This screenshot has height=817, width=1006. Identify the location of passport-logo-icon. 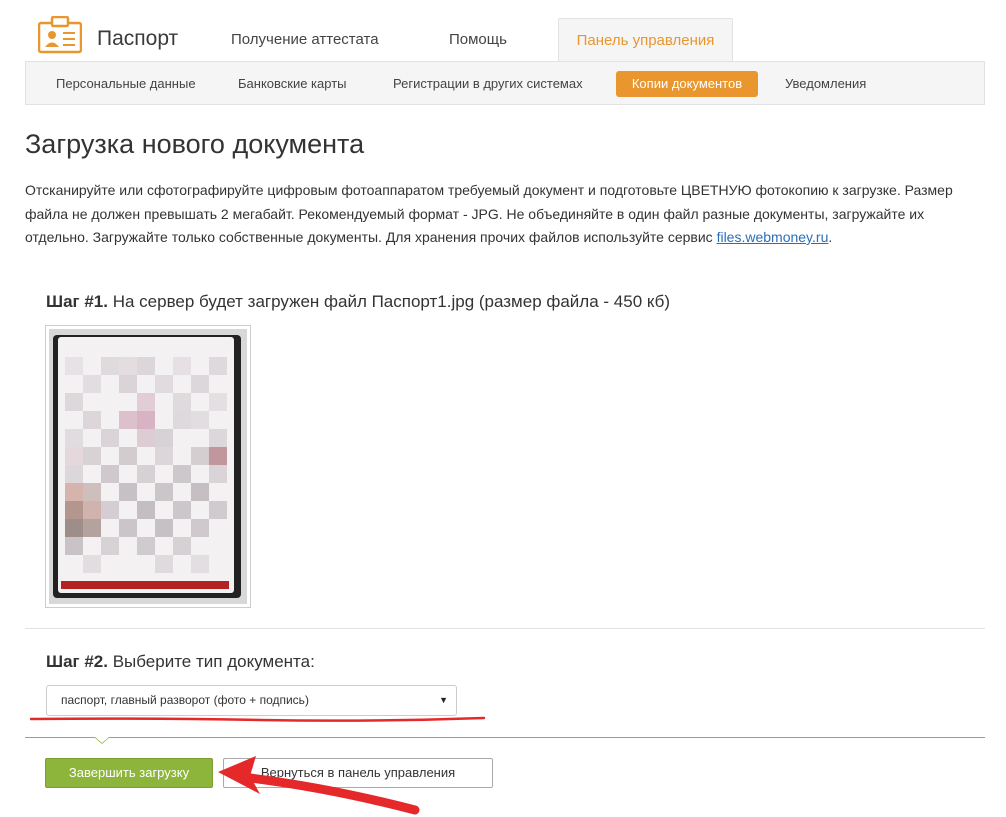
(60, 35).